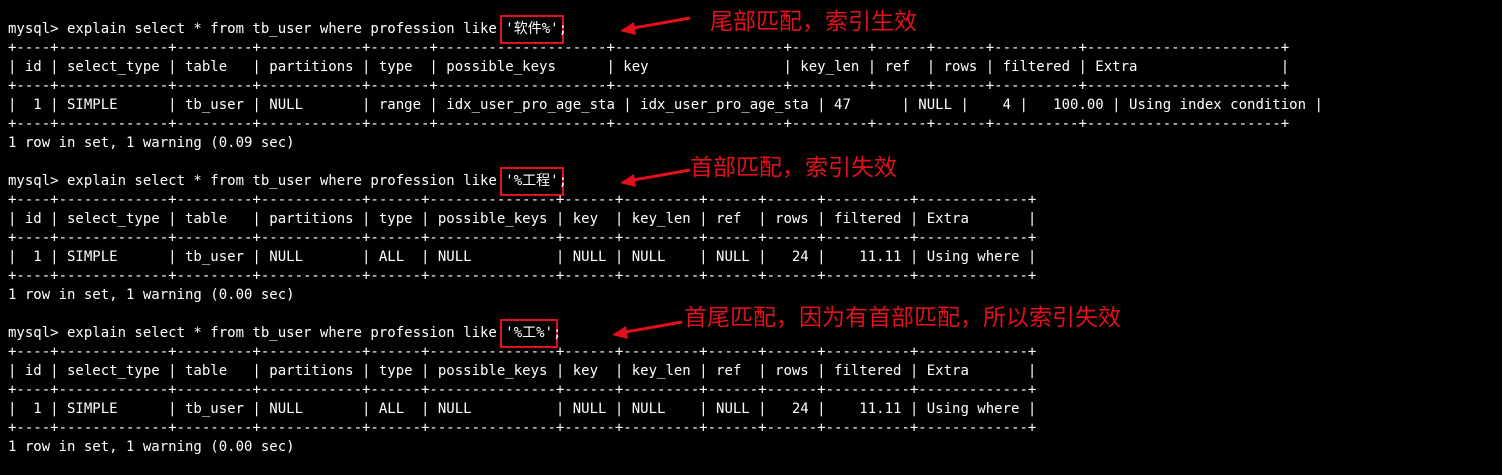 Image resolution: width=1502 pixels, height=475 pixels. I want to click on annotation-note: 首部匹配，索引失效, so click(793, 168).